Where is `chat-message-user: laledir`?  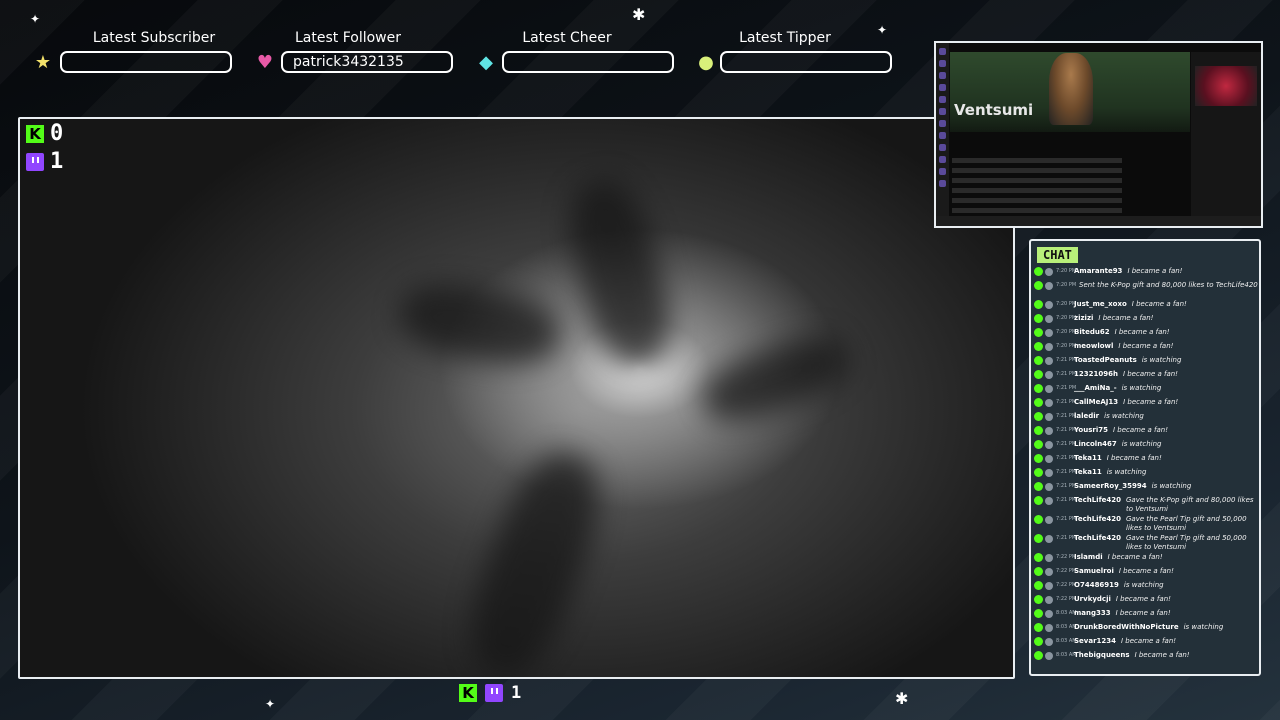 chat-message-user: laledir is located at coordinates (1087, 416).